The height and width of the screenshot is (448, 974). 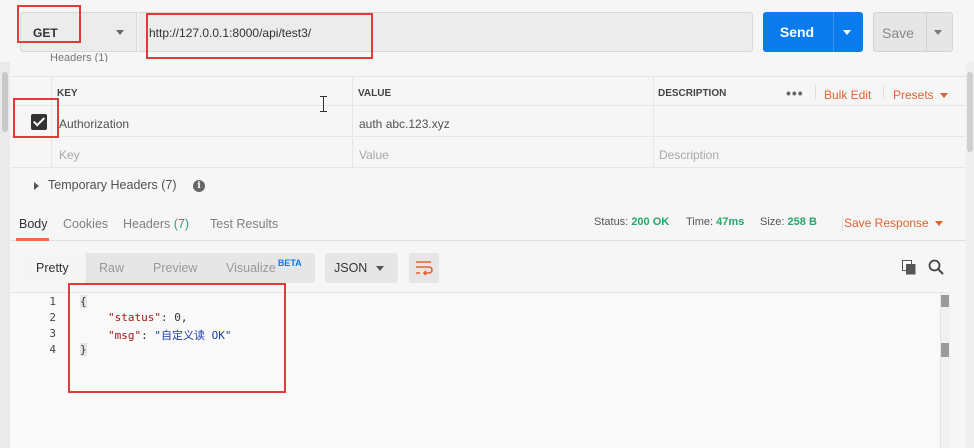 What do you see at coordinates (795, 93) in the screenshot?
I see `more-options-icon: •••` at bounding box center [795, 93].